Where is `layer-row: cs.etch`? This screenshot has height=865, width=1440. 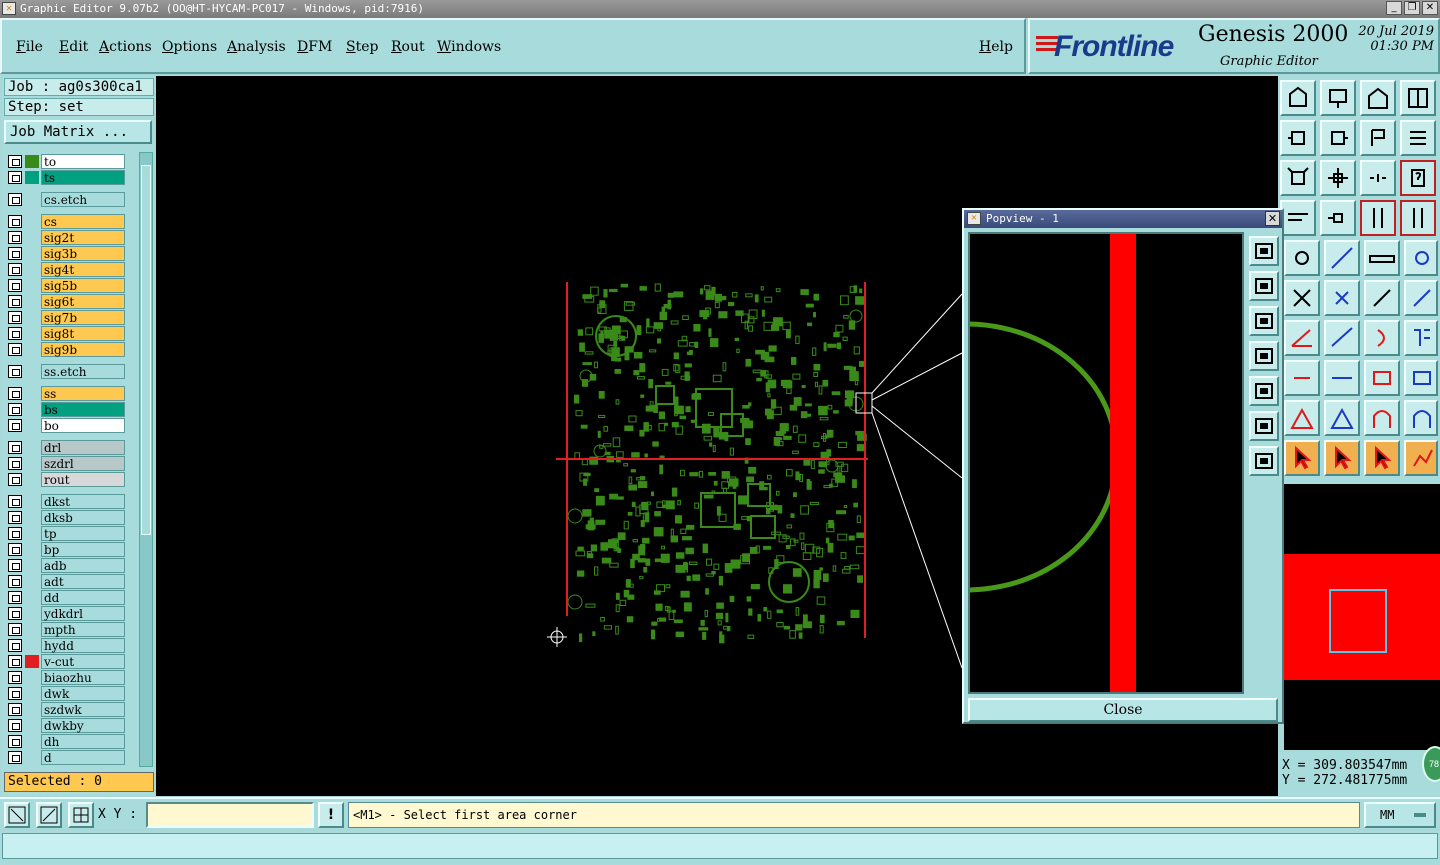 layer-row: cs.etch is located at coordinates (66, 199).